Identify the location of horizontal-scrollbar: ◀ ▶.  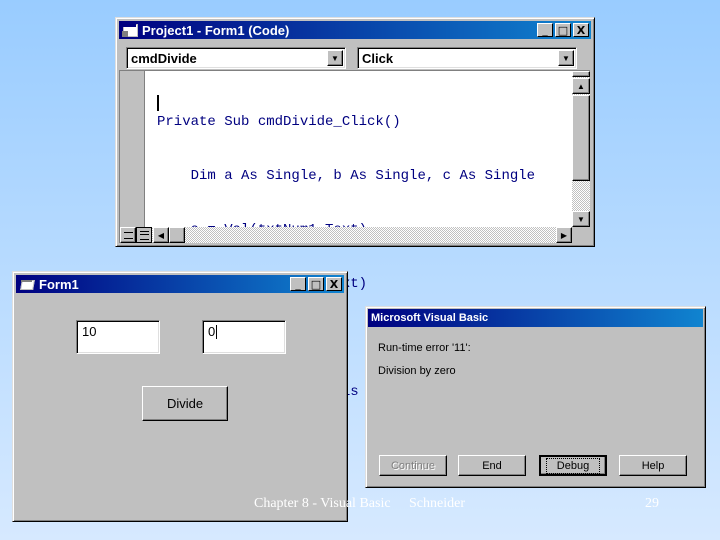
(346, 235).